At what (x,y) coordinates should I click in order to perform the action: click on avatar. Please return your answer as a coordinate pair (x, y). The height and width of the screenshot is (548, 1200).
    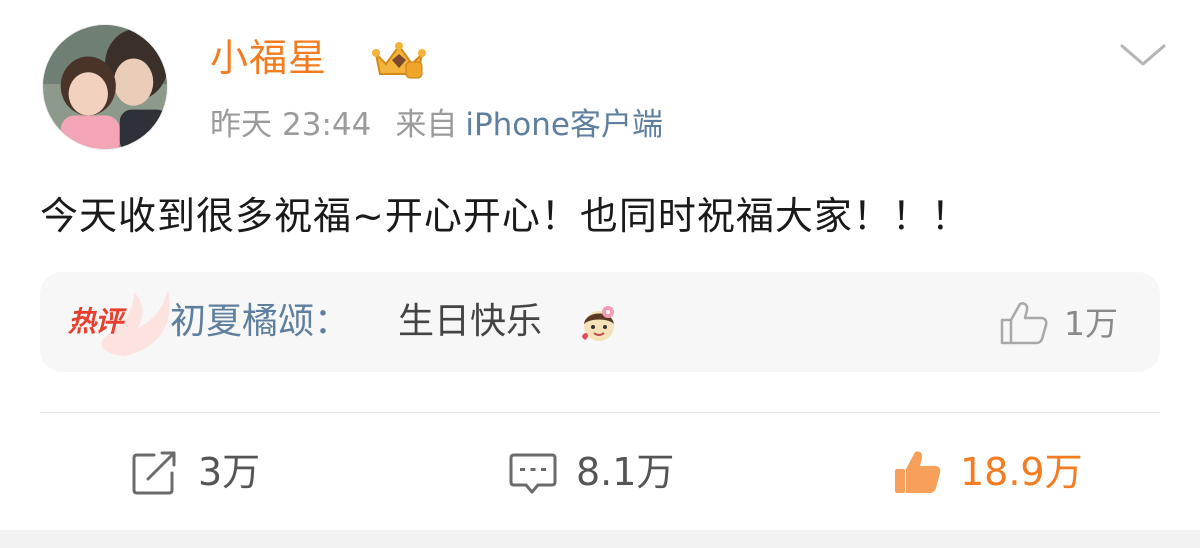
    Looking at the image, I should click on (105, 87).